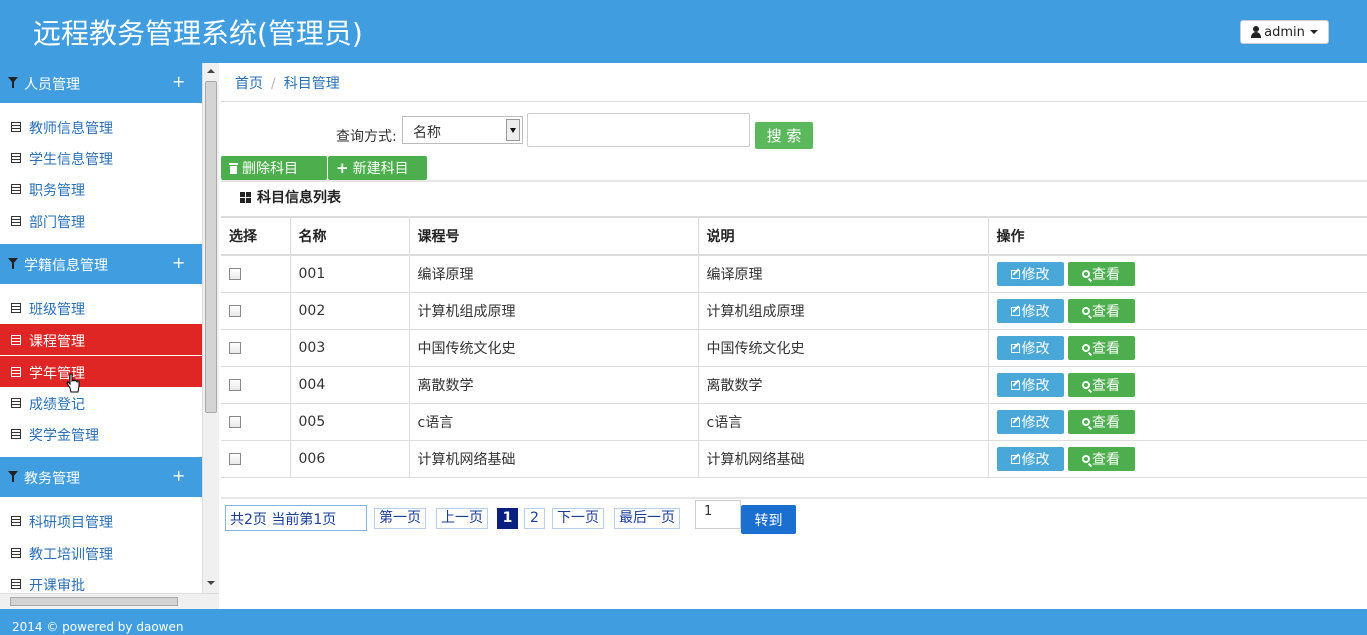 Image resolution: width=1367 pixels, height=635 pixels. I want to click on sidebar-item-label: 教师信息管理, so click(71, 129).